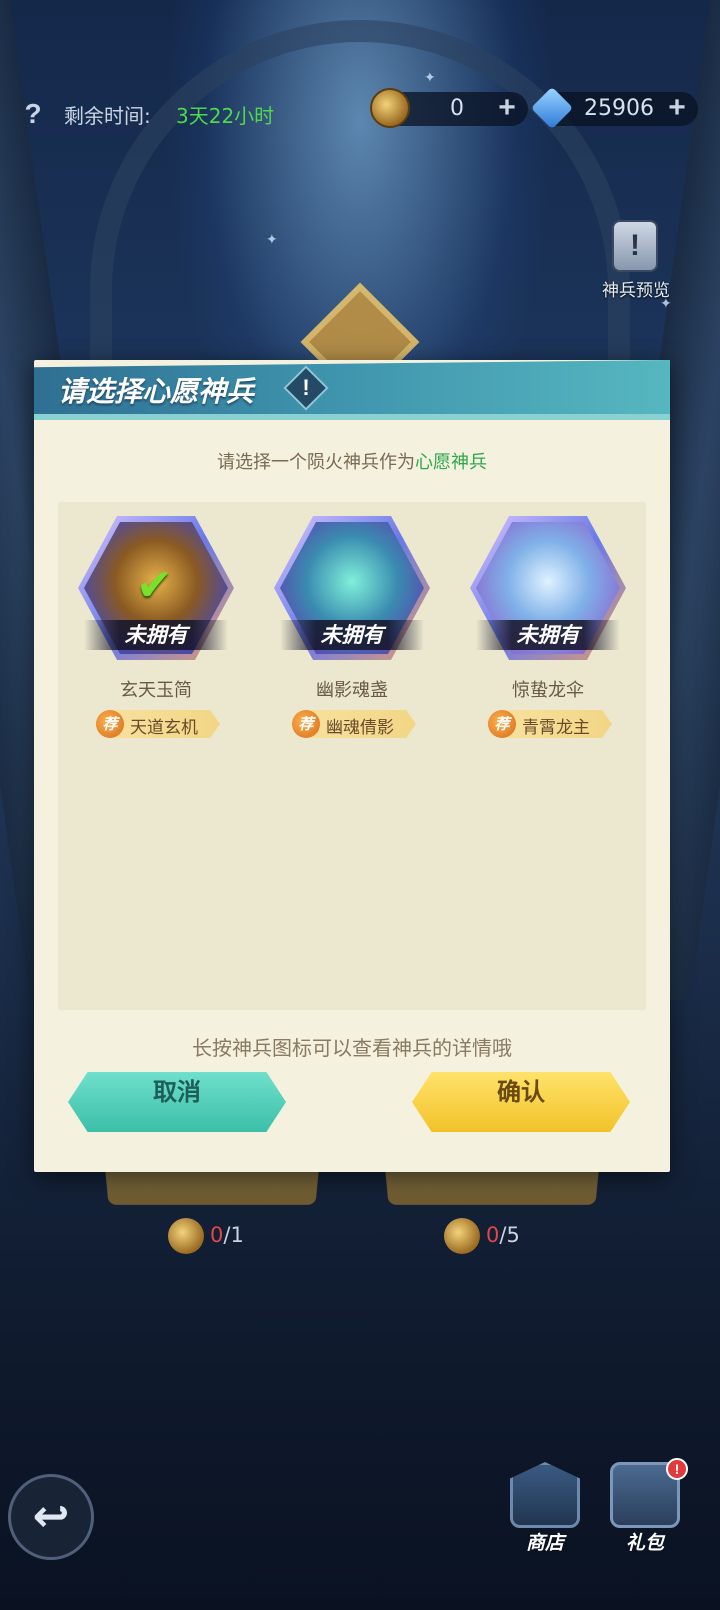  What do you see at coordinates (33, 113) in the screenshot?
I see `help-icon: ?` at bounding box center [33, 113].